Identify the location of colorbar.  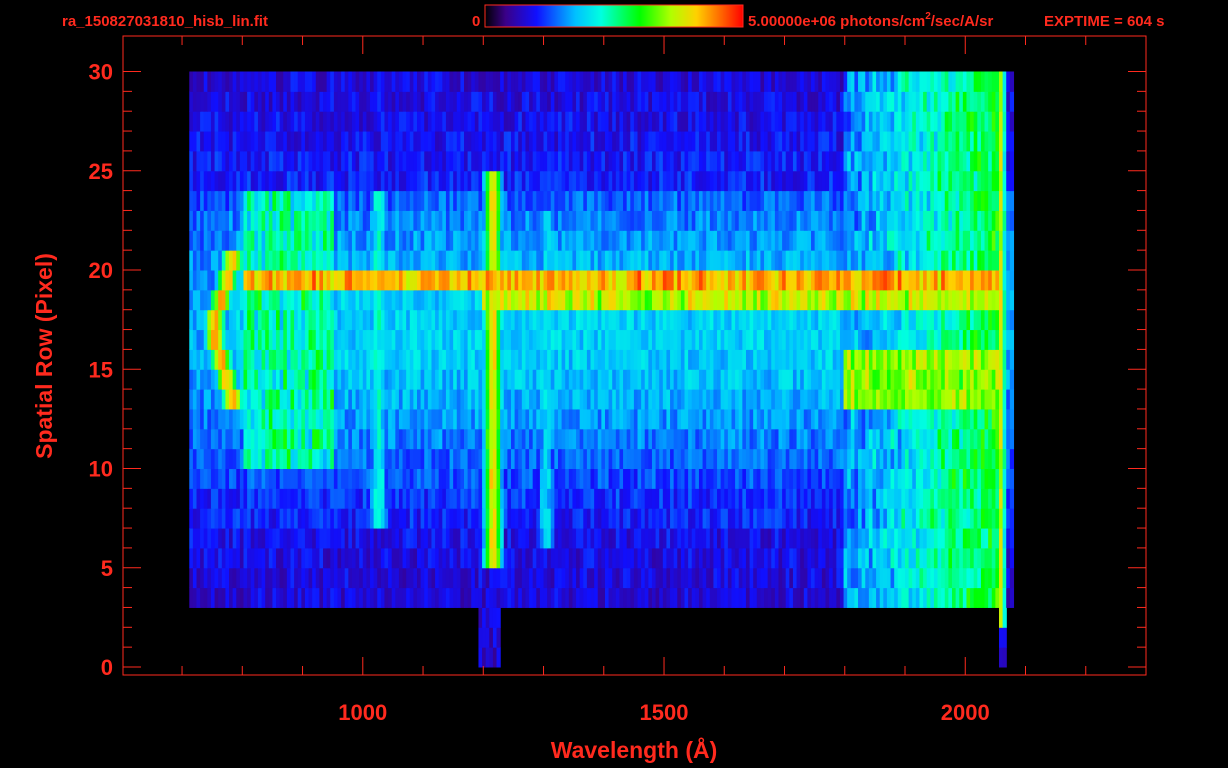
(614, 16).